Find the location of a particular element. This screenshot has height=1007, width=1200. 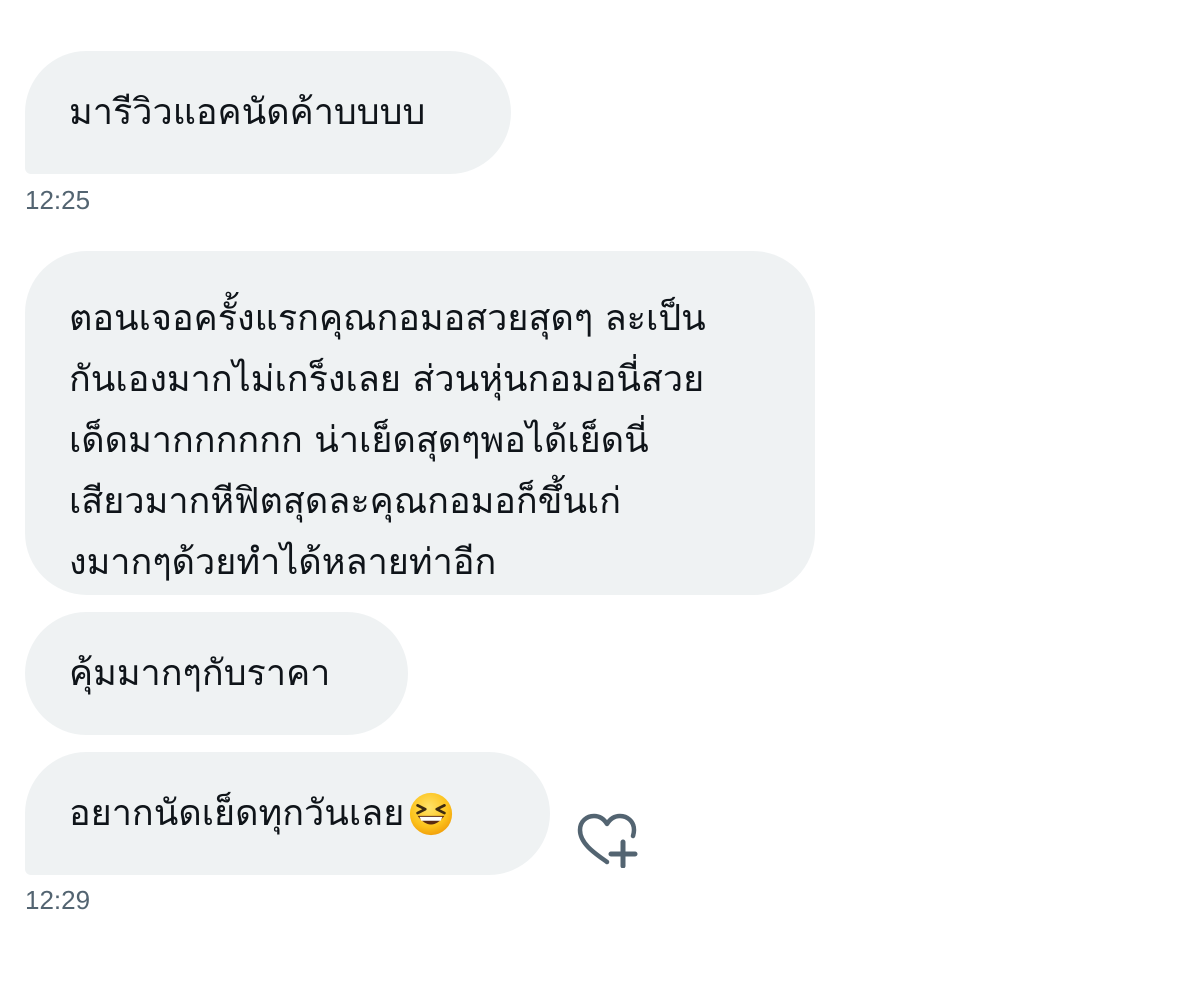

message-text: อยากนัดเย็ดทุกวันเลย is located at coordinates (237, 813).